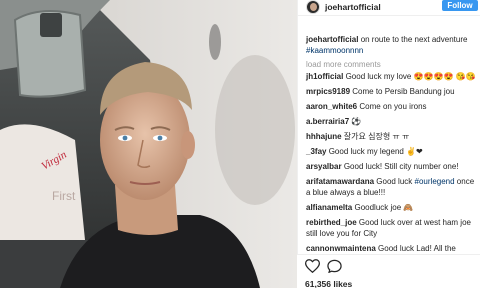  I want to click on comment-text: Come on you irons, so click(393, 106).